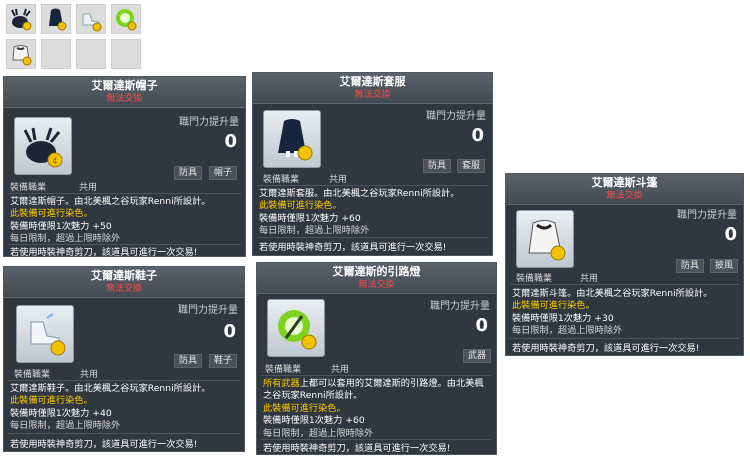  Describe the element at coordinates (471, 166) in the screenshot. I see `tag-type: 套服` at that location.